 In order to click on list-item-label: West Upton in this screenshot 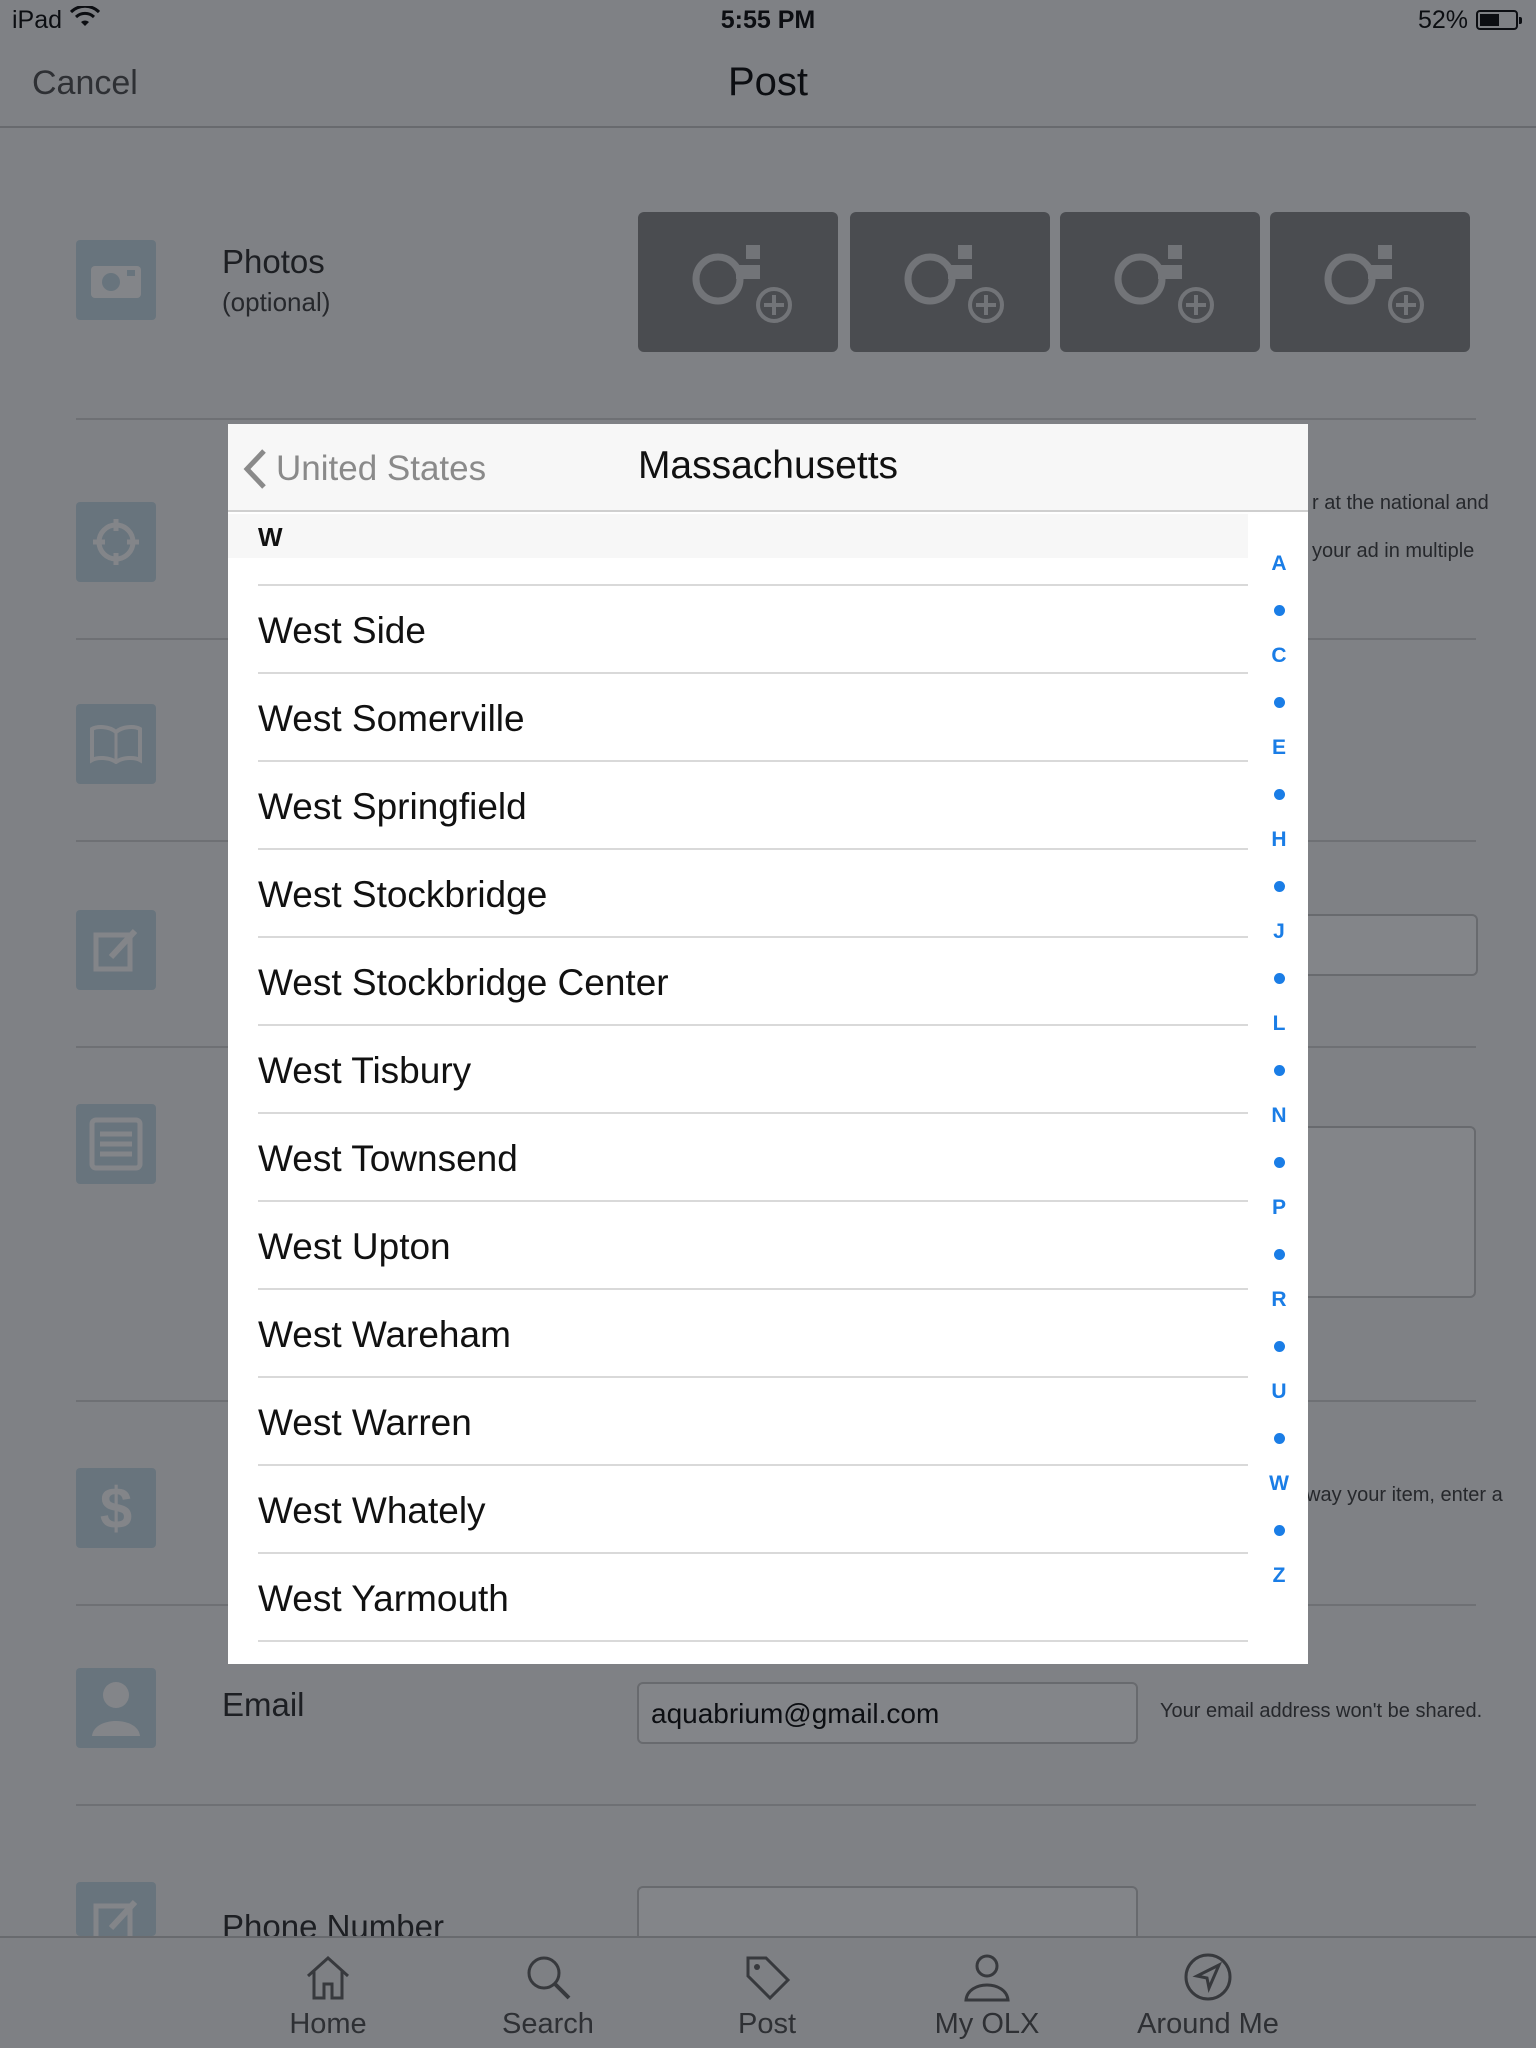, I will do `click(354, 1246)`.